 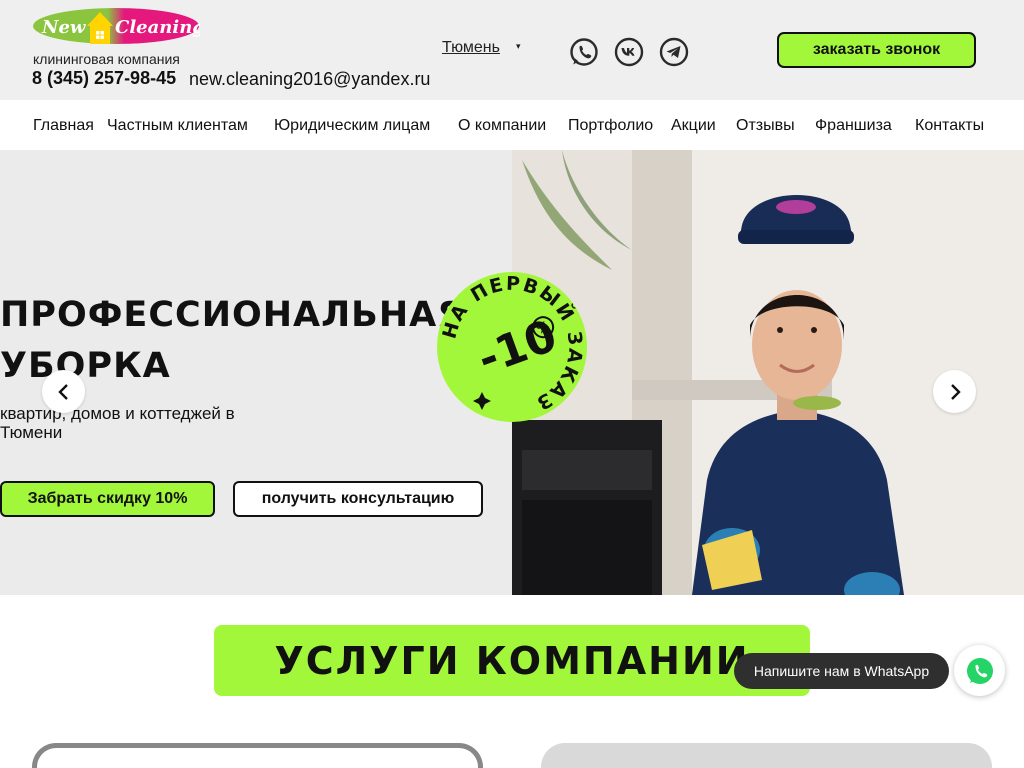 I want to click on get-consultation-button: получить консультацию, so click(x=358, y=499).